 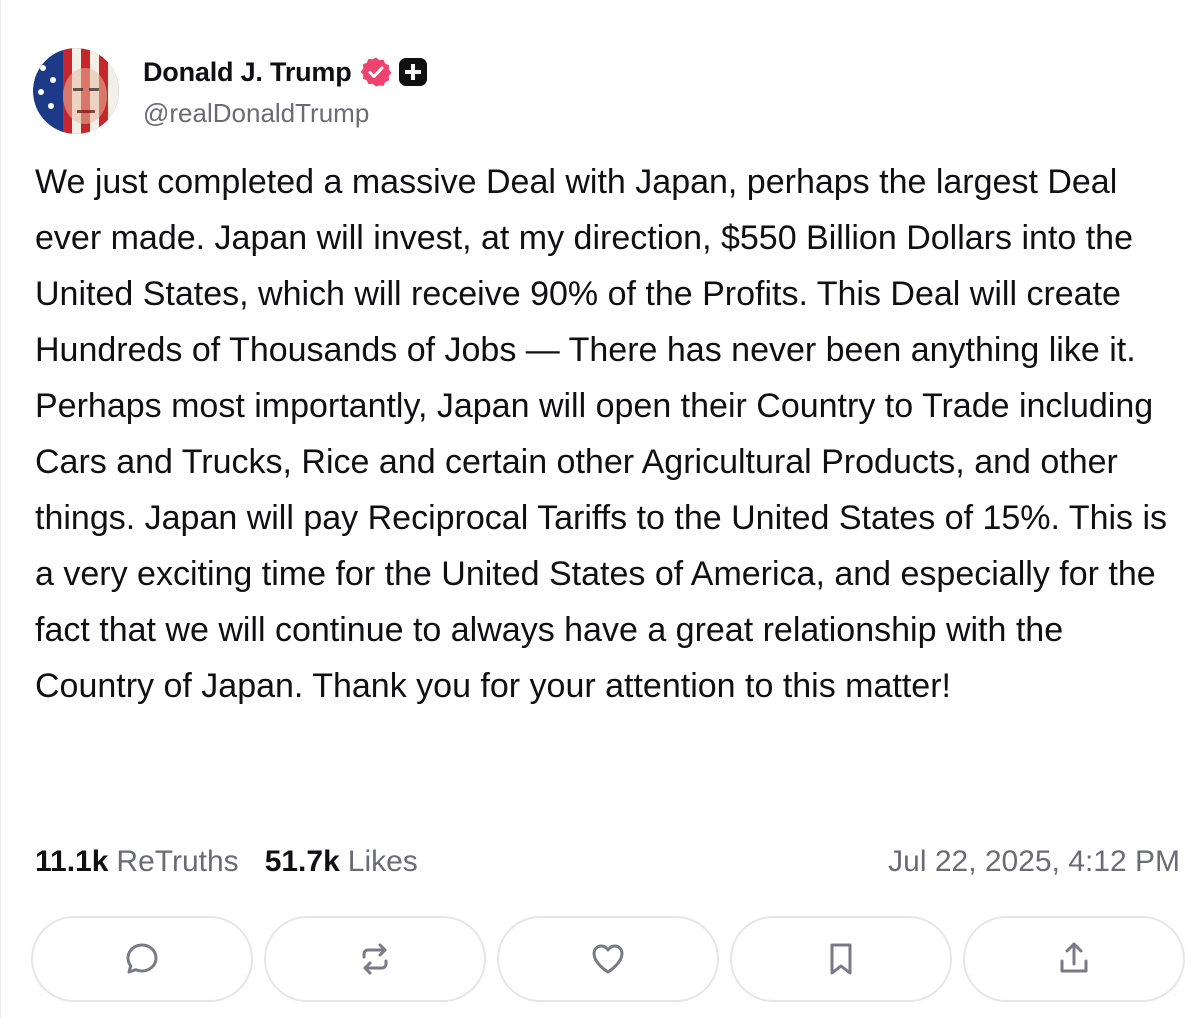 I want to click on likes-count: 51.7k, so click(x=302, y=862).